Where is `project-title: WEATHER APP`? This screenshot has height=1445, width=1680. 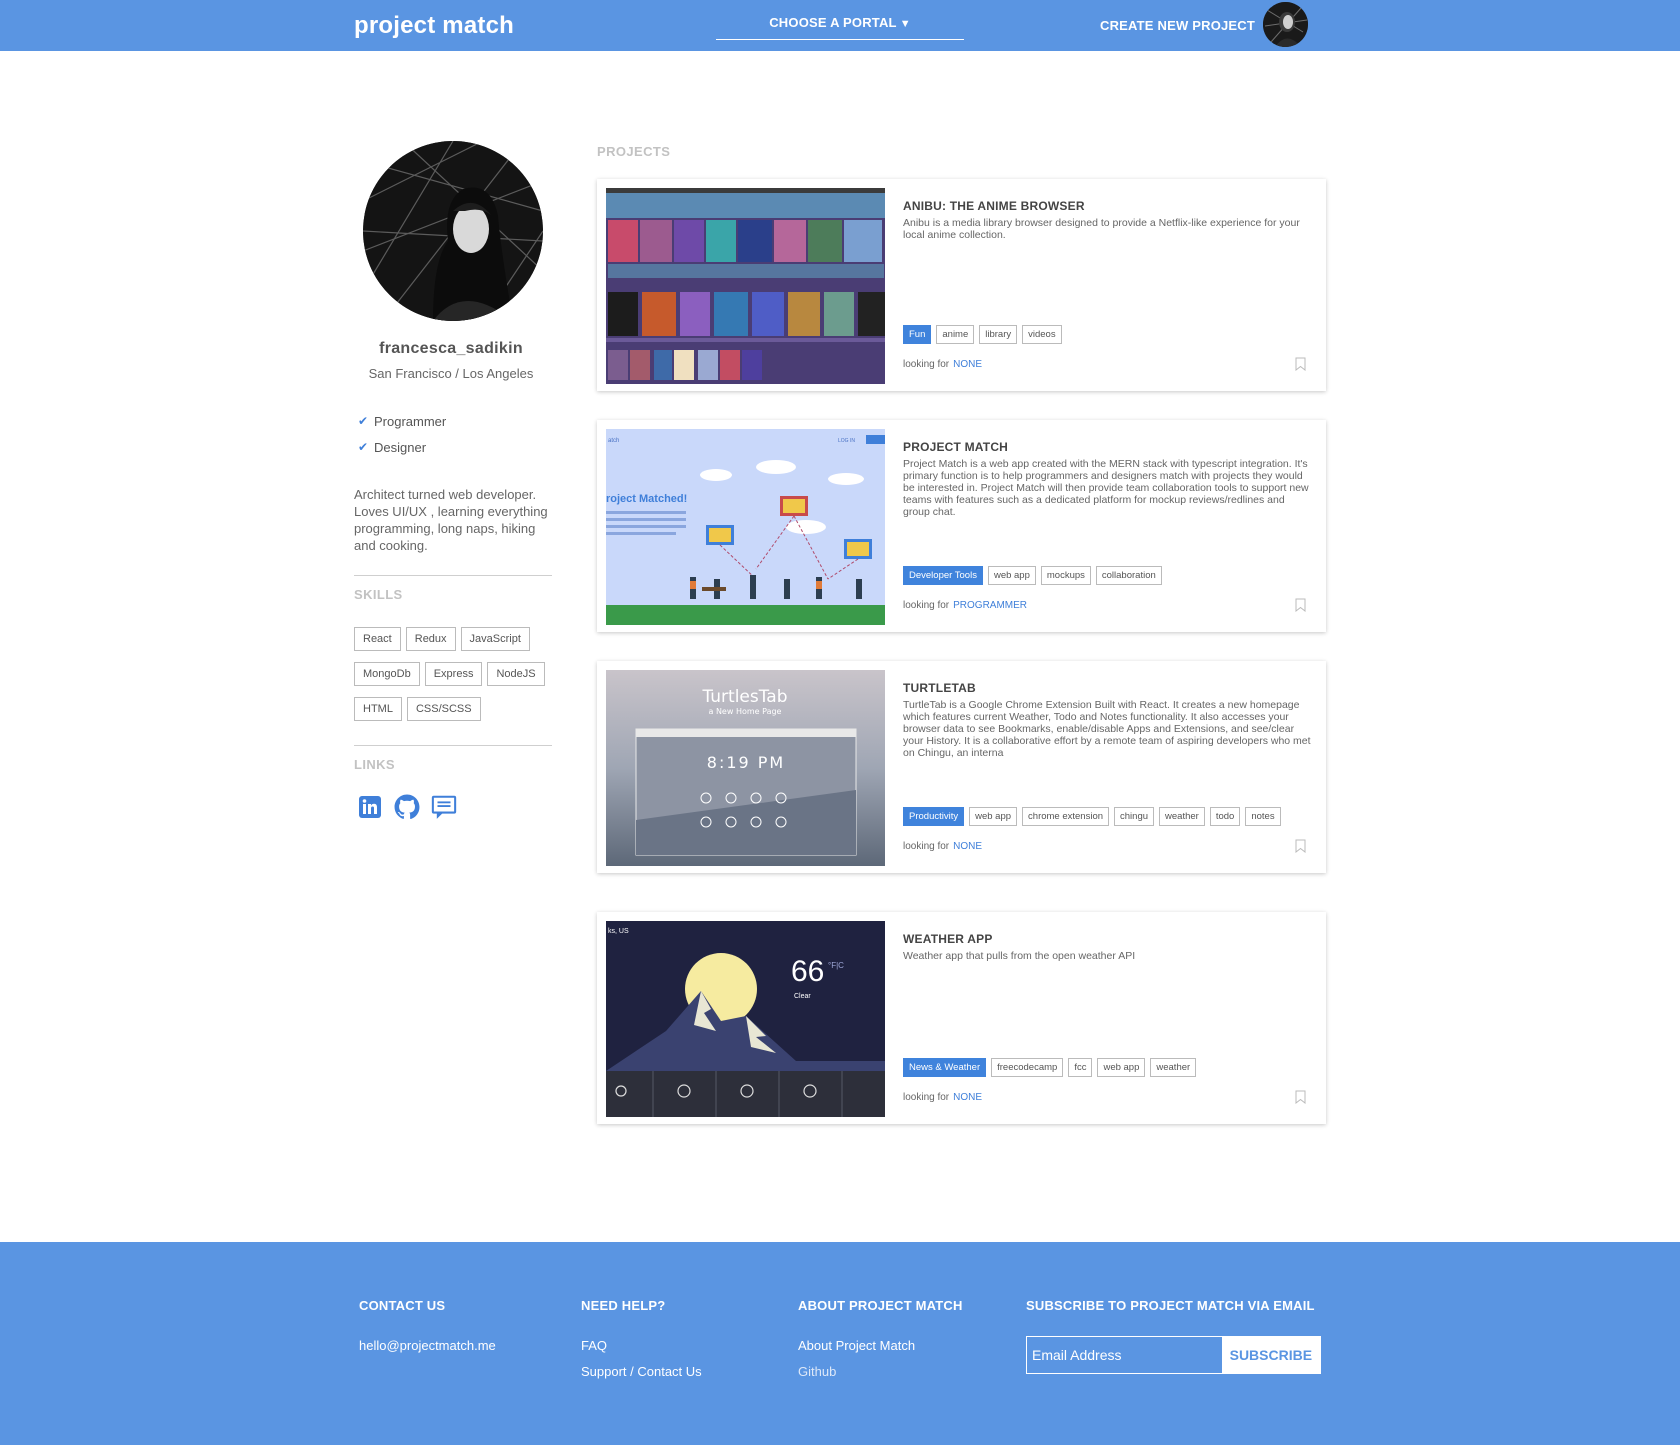 project-title: WEATHER APP is located at coordinates (948, 939).